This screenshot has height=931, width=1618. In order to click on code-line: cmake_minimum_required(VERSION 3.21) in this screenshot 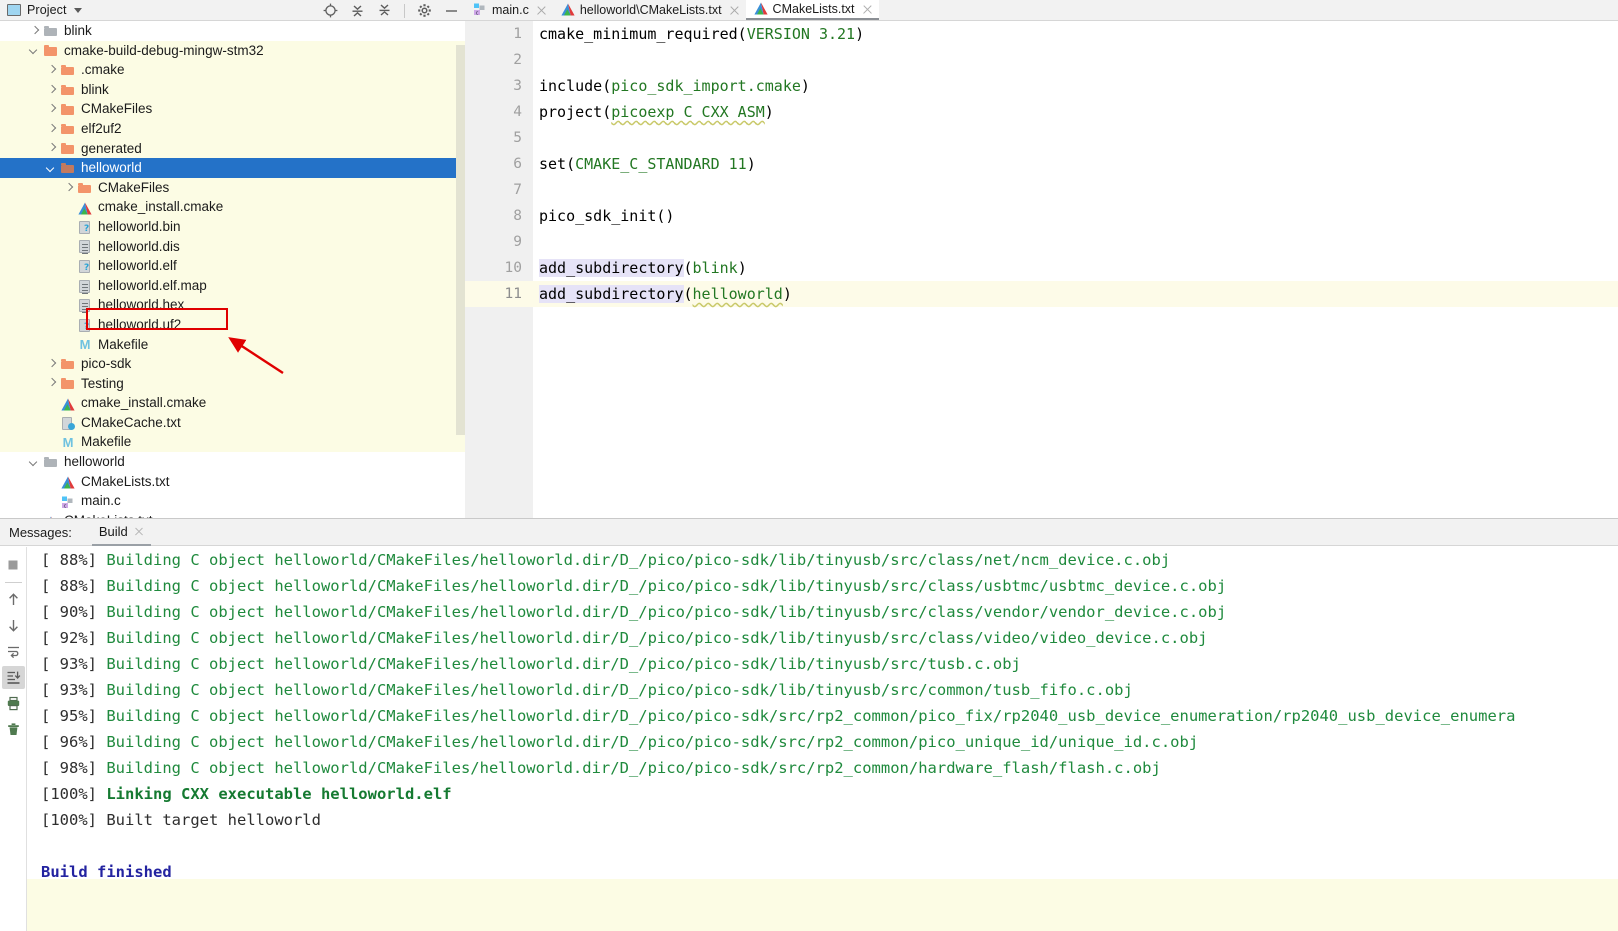, I will do `click(1075, 34)`.